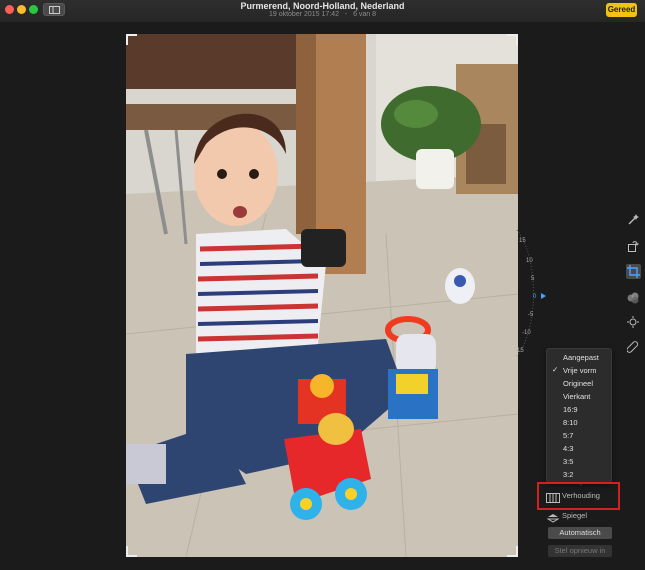 The image size is (645, 570). I want to click on filters-icon, so click(633, 297).